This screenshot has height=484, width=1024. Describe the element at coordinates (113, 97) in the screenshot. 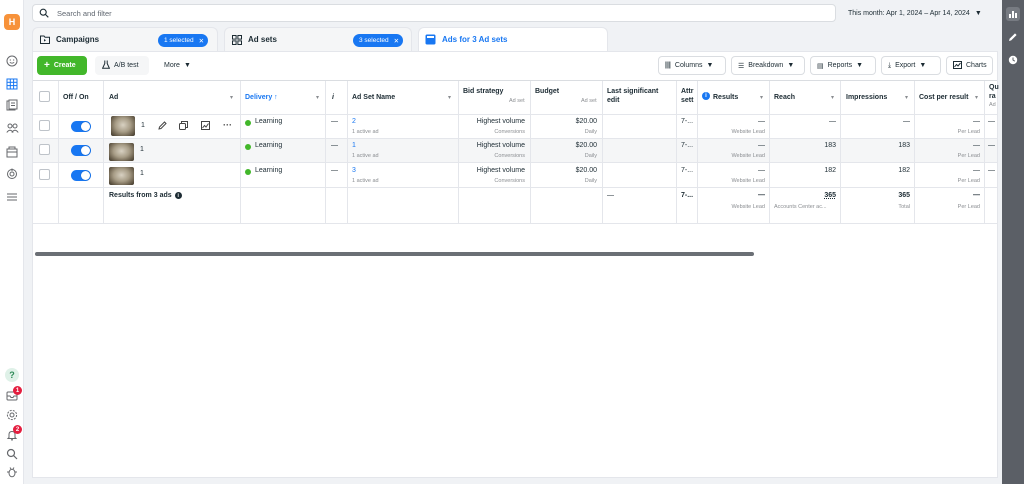

I see `header-ad: Ad` at that location.